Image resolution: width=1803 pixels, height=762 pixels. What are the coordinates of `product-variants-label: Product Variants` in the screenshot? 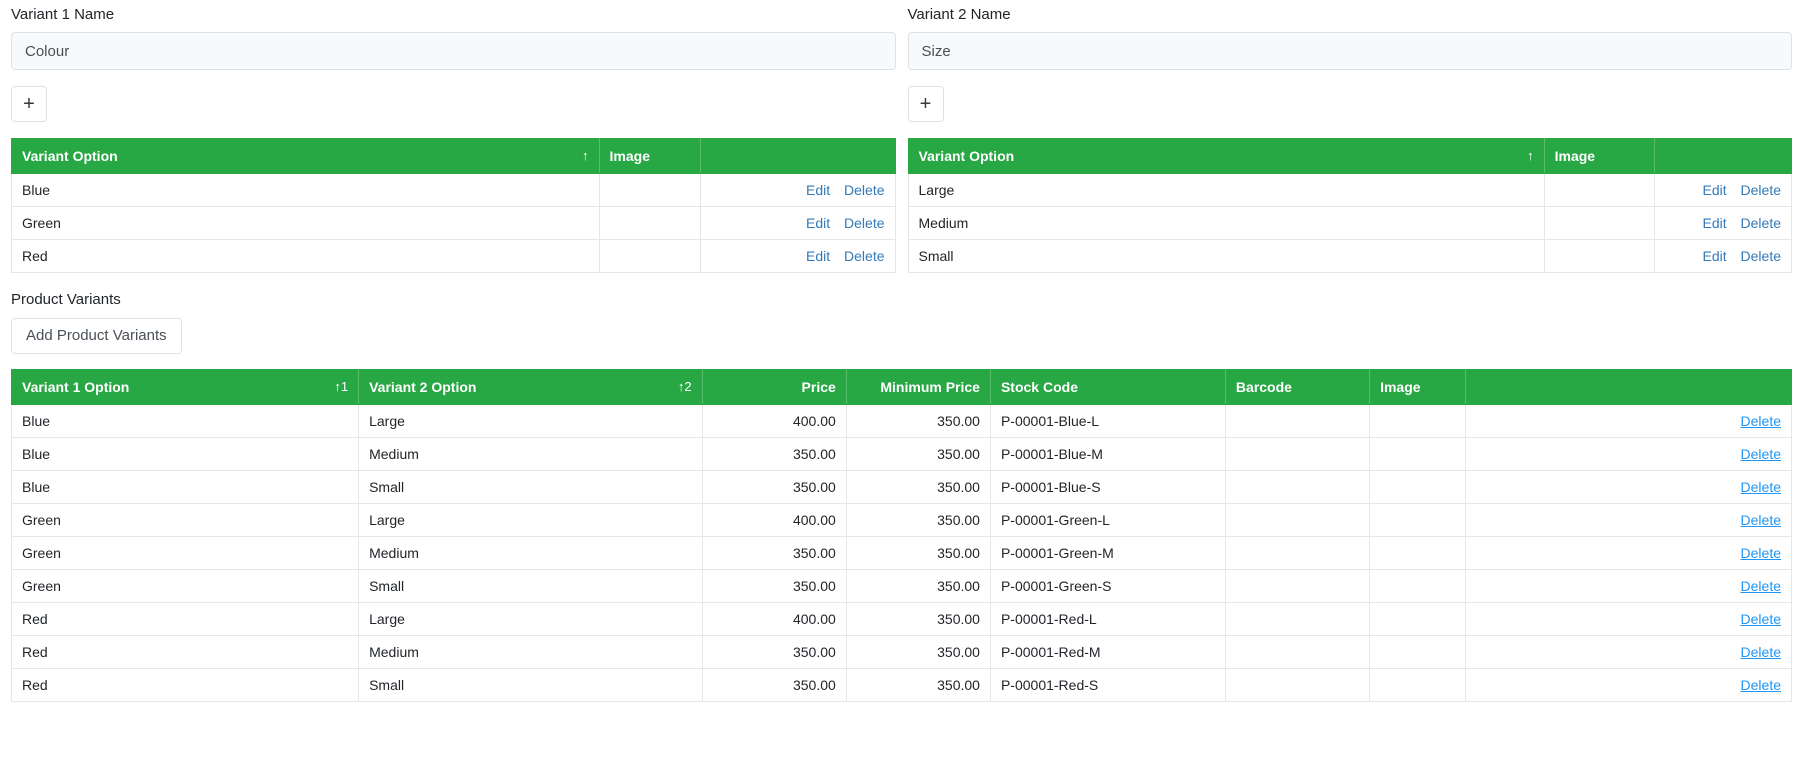 It's located at (66, 299).